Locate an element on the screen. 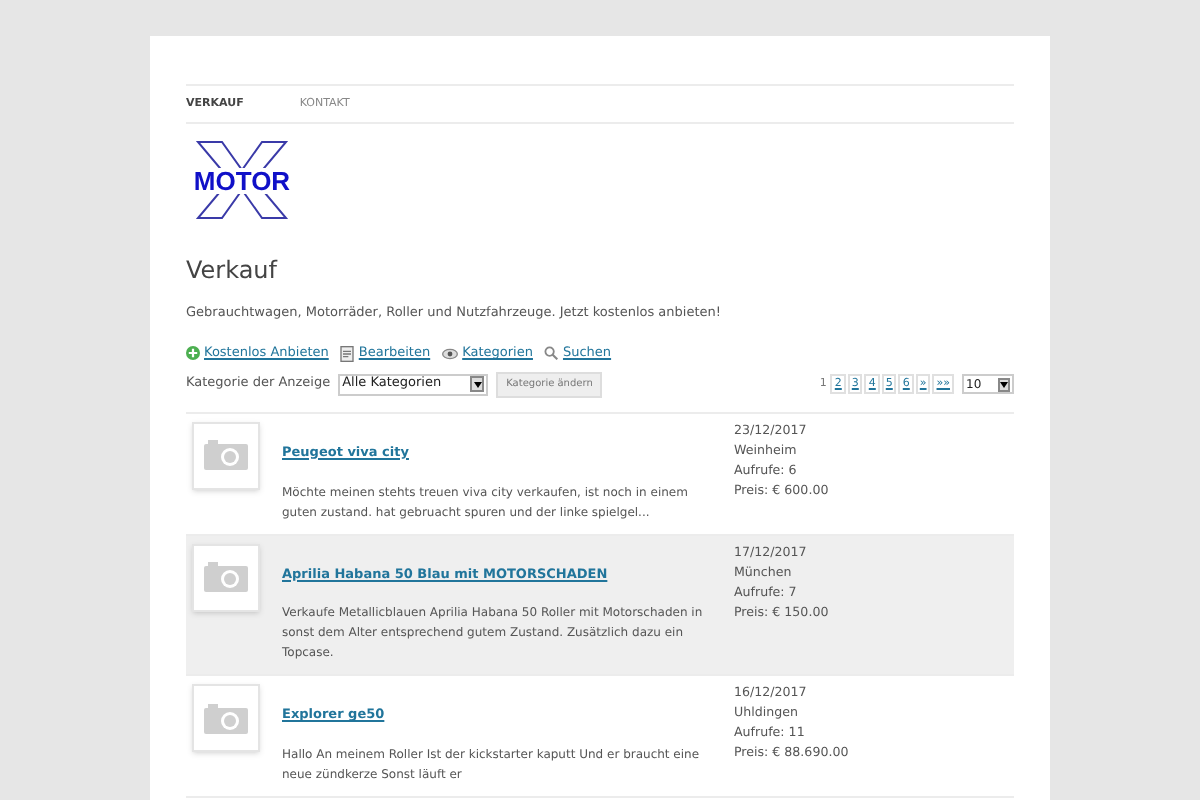 The height and width of the screenshot is (800, 1200). eye-icon is located at coordinates (450, 353).